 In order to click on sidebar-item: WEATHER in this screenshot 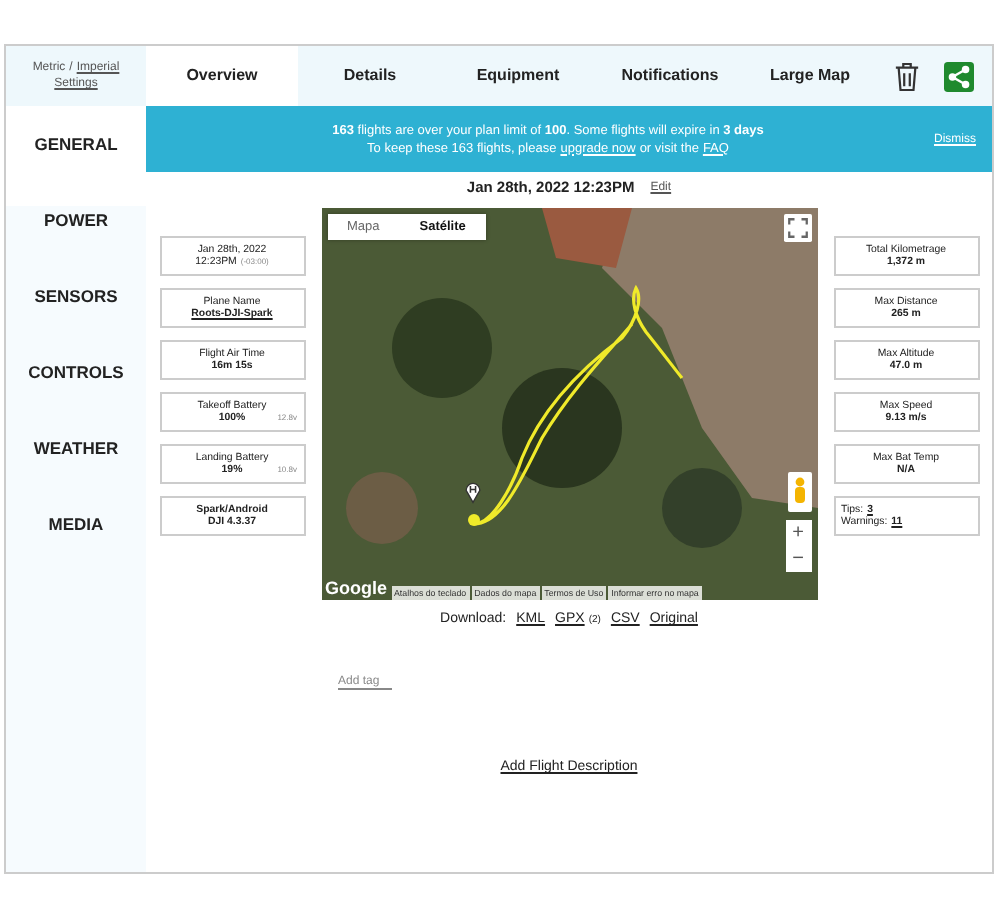, I will do `click(76, 472)`.